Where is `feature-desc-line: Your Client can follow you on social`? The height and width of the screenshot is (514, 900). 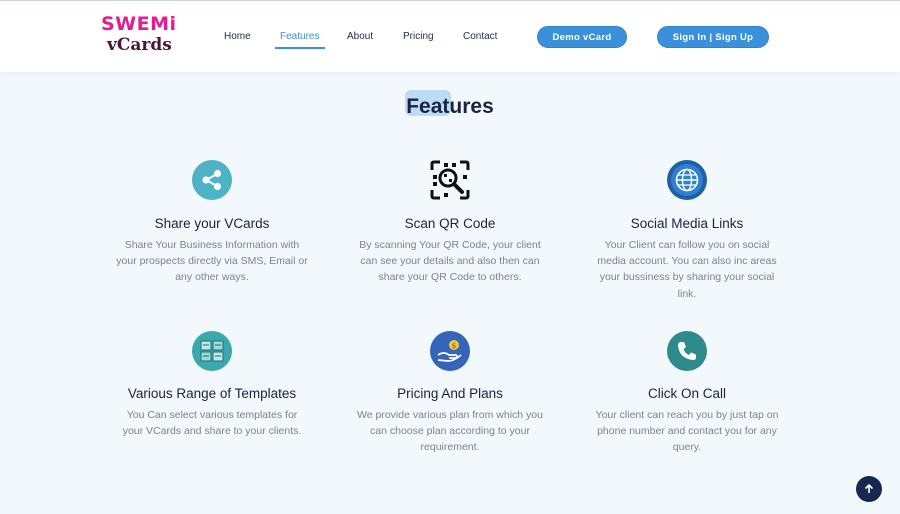 feature-desc-line: Your Client can follow you on social is located at coordinates (687, 245).